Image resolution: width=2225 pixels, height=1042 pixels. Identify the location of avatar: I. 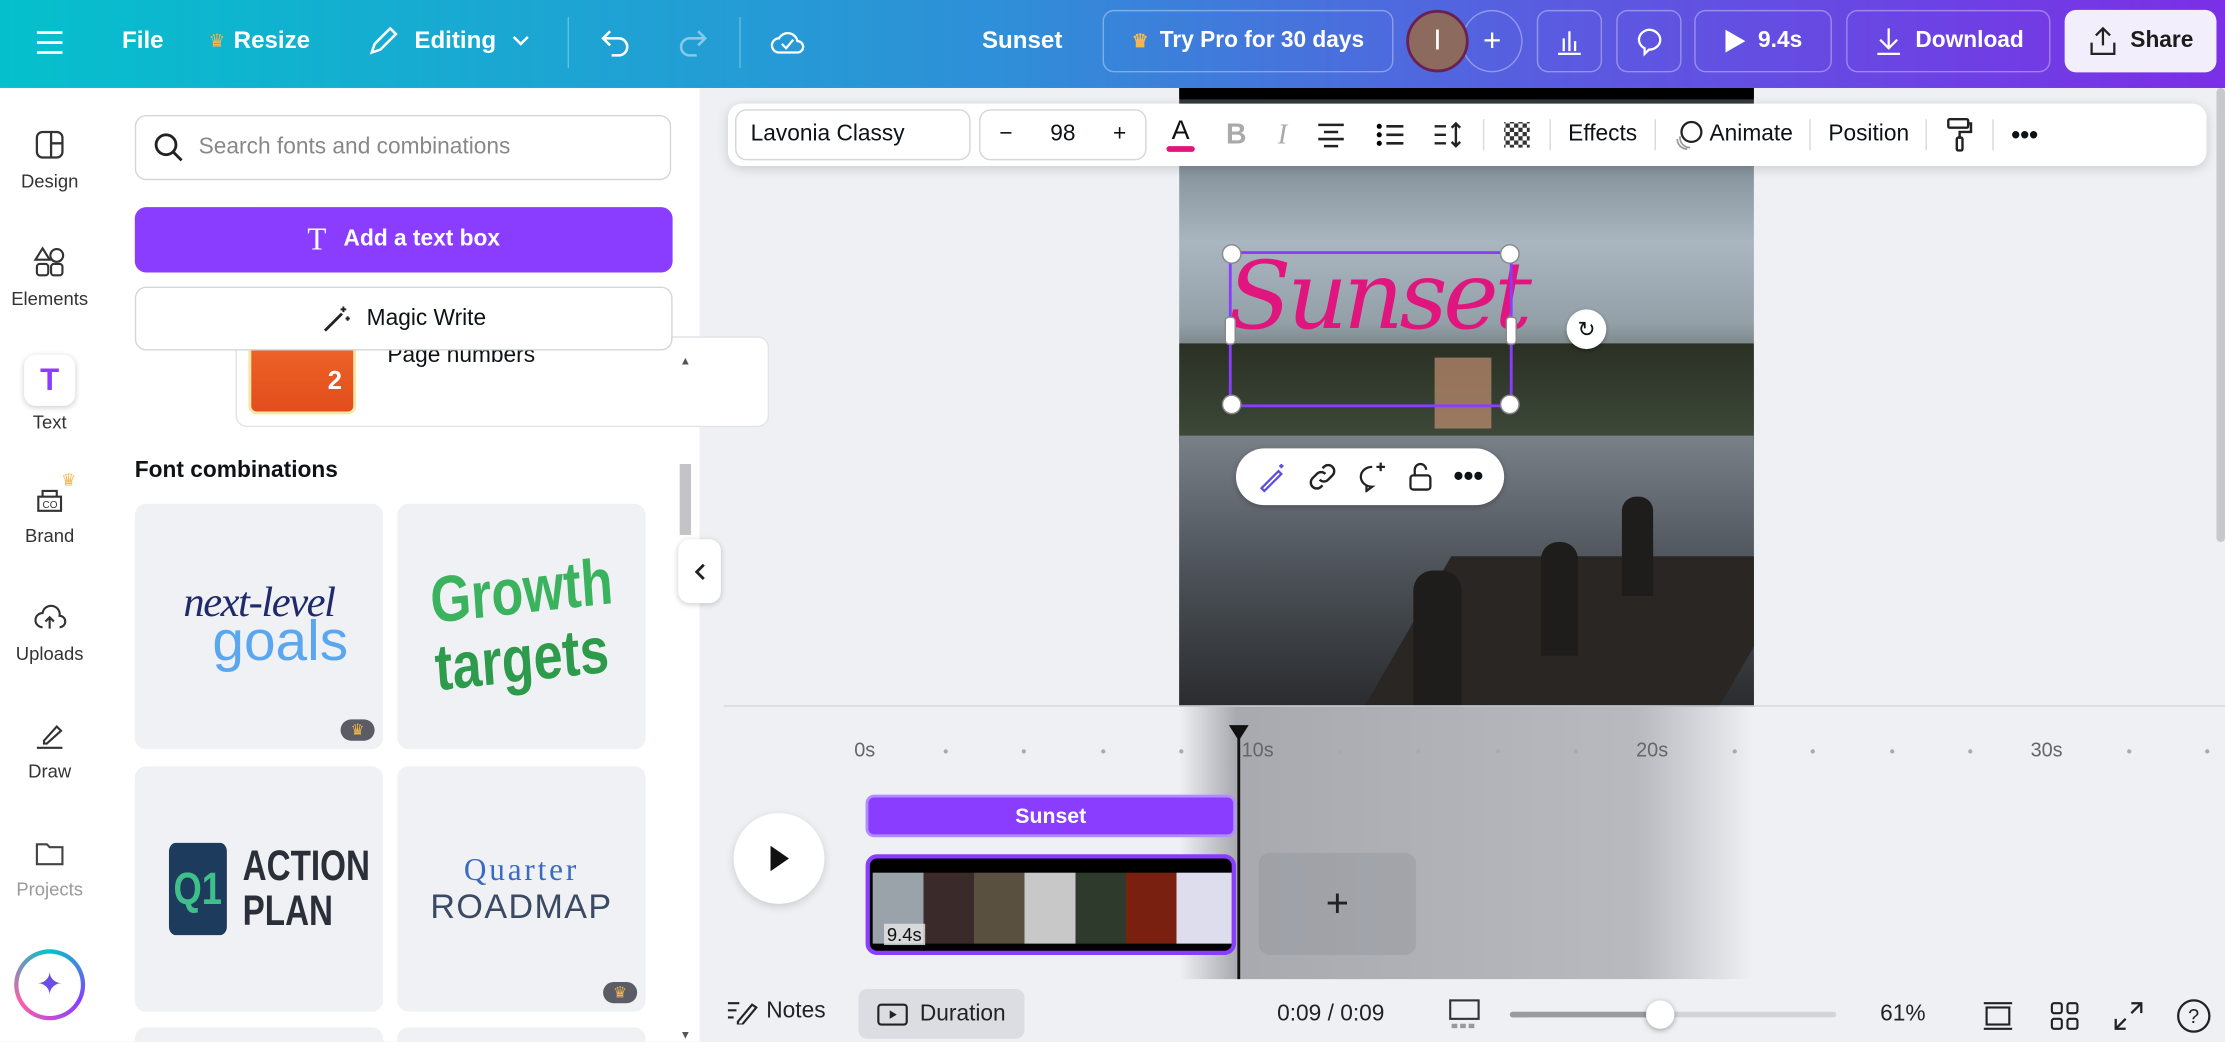
(1437, 41).